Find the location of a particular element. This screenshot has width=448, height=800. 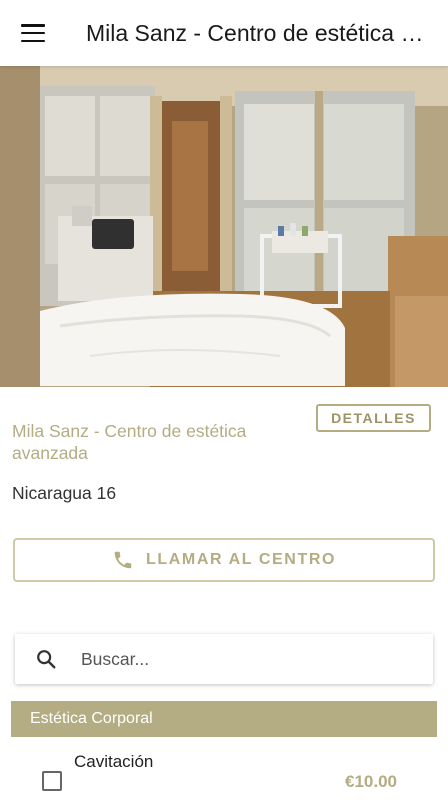

search-icon is located at coordinates (46, 659).